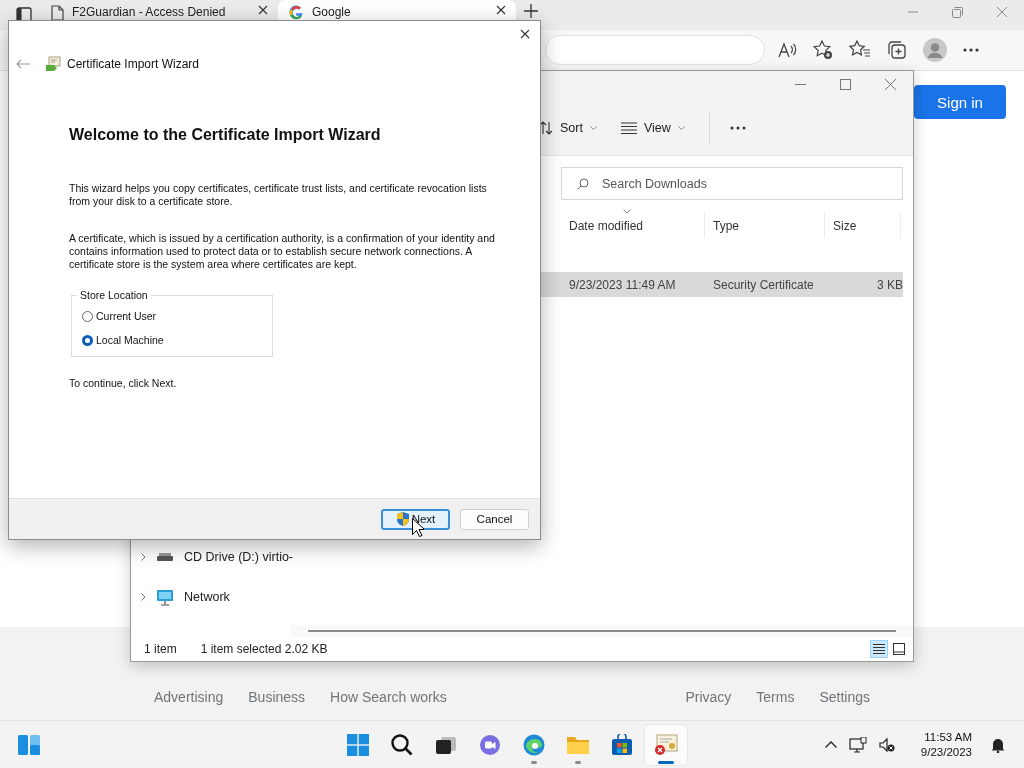 This screenshot has width=1024, height=768. What do you see at coordinates (622, 284) in the screenshot?
I see `table-cell-text: 9/23/2023 11:49 AM` at bounding box center [622, 284].